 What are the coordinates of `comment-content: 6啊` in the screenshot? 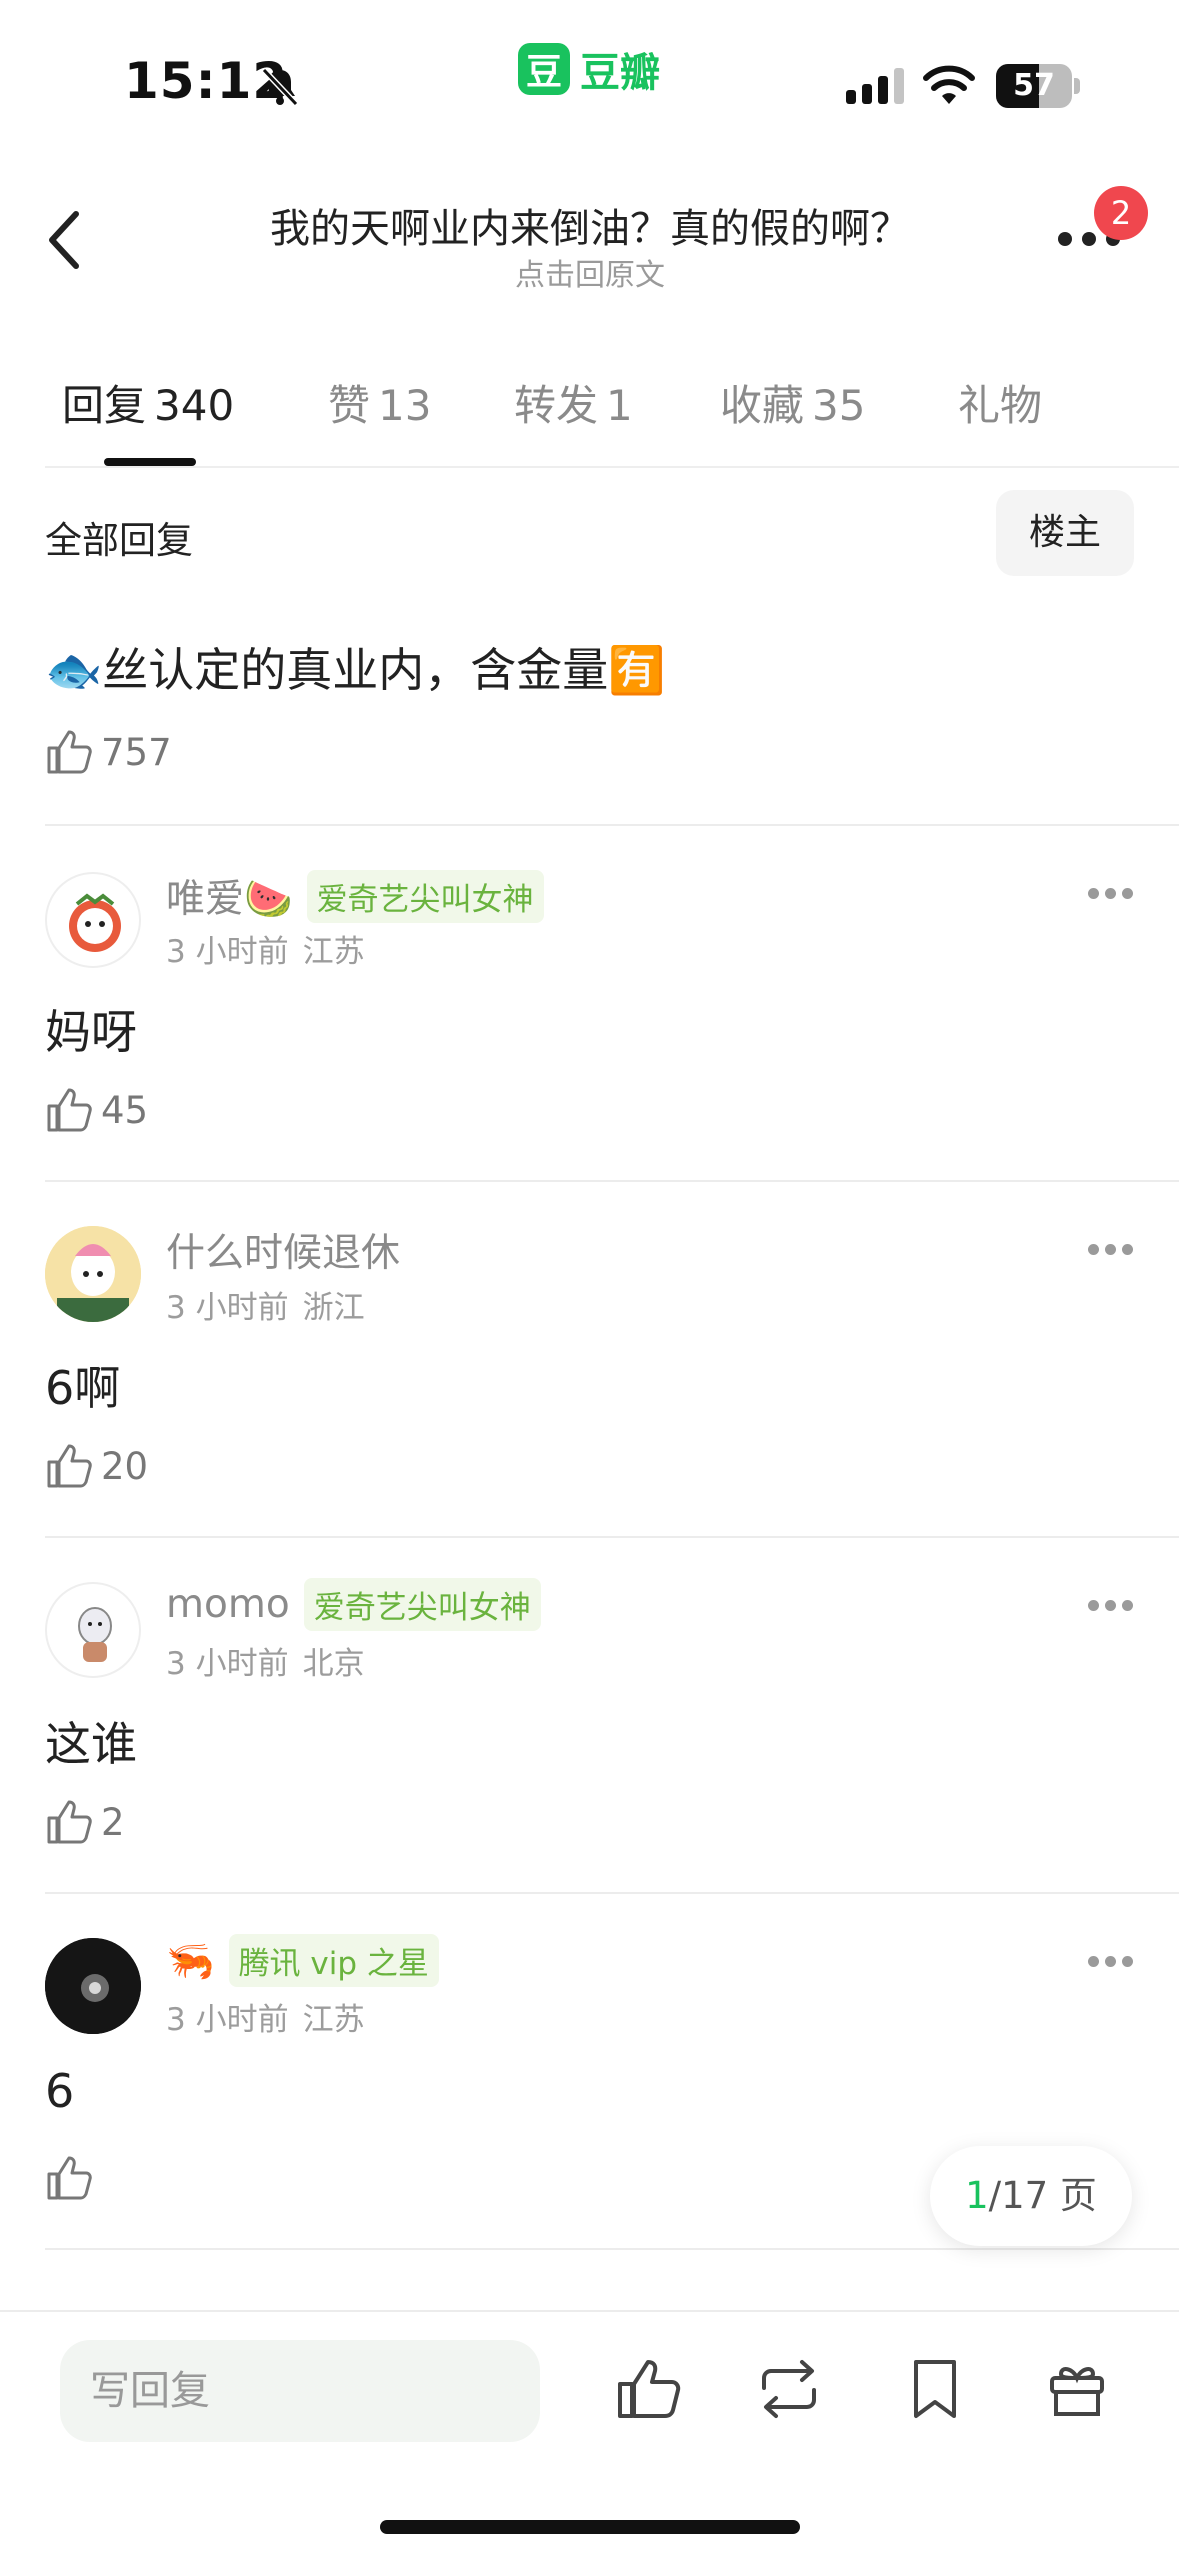 It's located at (83, 1388).